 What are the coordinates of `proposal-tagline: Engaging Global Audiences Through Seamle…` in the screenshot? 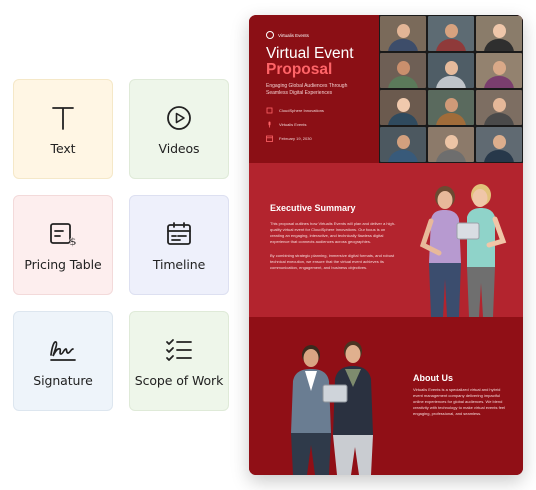 It's located at (307, 89).